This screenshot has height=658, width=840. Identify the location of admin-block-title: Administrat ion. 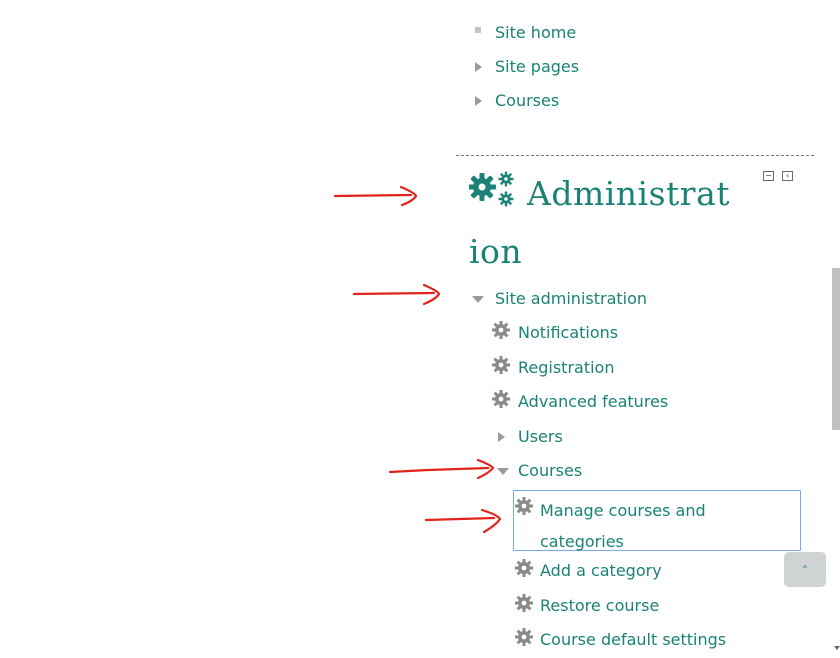
(614, 223).